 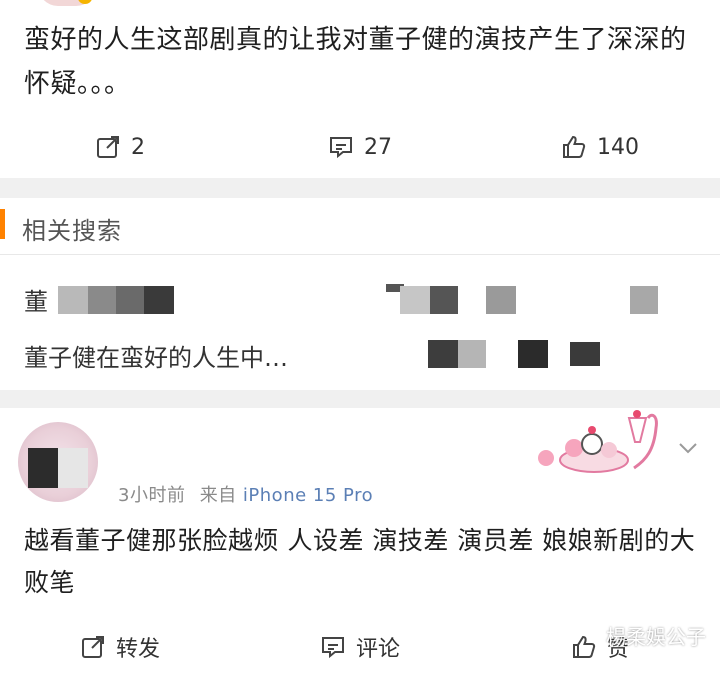 I want to click on post-action-bar: 2 27 140, so click(x=360, y=147).